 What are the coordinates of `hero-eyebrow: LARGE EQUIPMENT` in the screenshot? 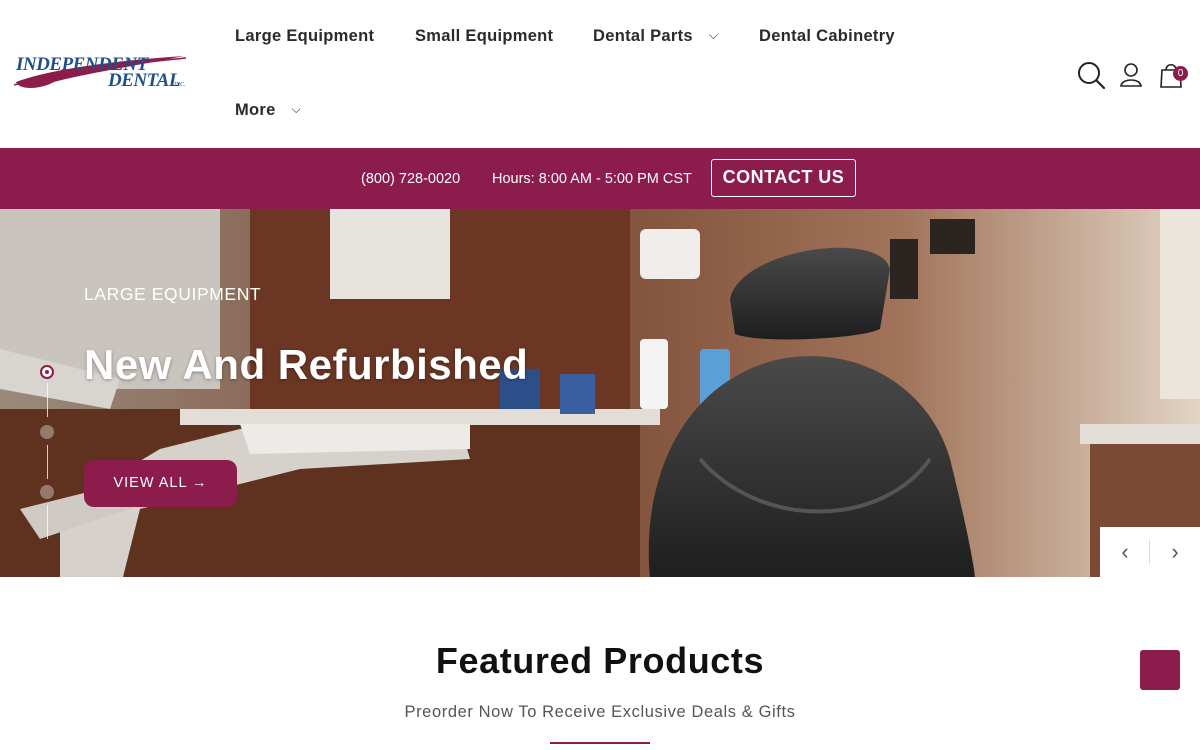 It's located at (173, 294).